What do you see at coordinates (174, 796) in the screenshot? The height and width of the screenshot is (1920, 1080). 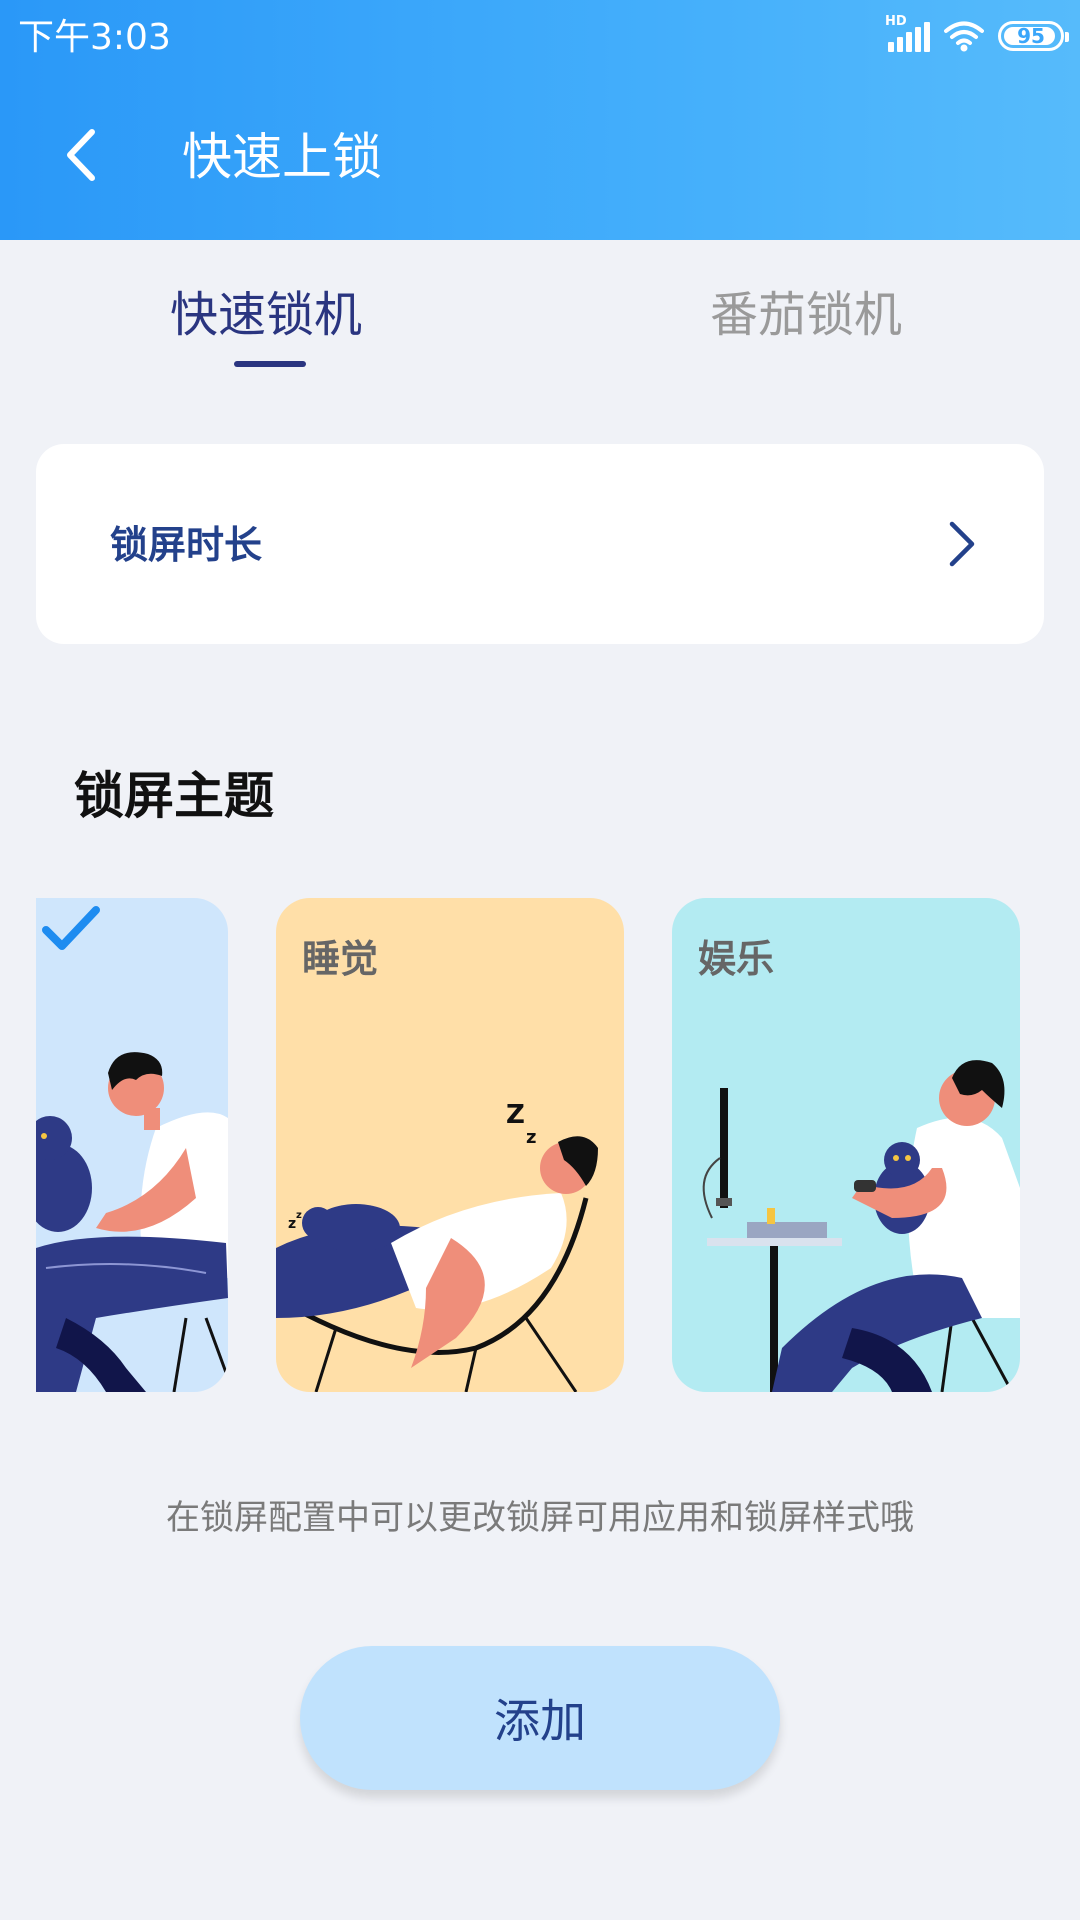 I see `section-title: 锁屏主题` at bounding box center [174, 796].